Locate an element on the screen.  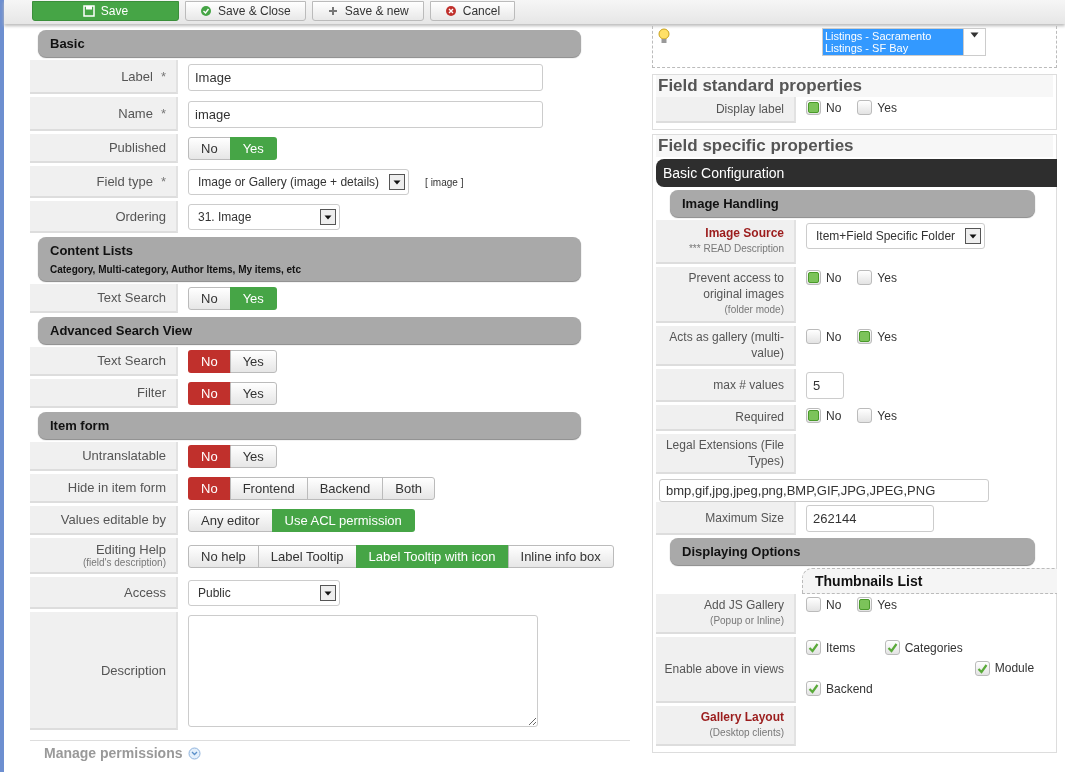
field-label: Legal Extensions (File Types) is located at coordinates (724, 453).